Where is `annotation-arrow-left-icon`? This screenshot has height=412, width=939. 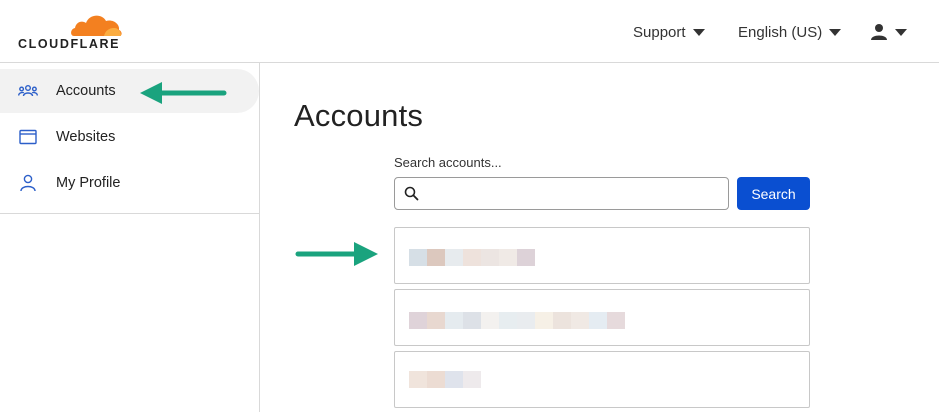 annotation-arrow-left-icon is located at coordinates (183, 93).